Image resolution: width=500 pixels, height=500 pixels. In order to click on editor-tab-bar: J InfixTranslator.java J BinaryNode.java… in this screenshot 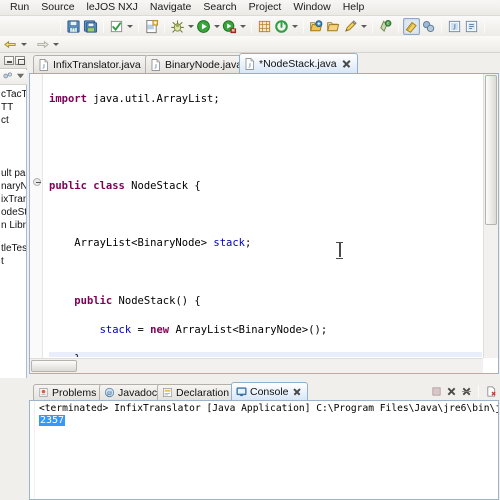, I will do `click(264, 63)`.